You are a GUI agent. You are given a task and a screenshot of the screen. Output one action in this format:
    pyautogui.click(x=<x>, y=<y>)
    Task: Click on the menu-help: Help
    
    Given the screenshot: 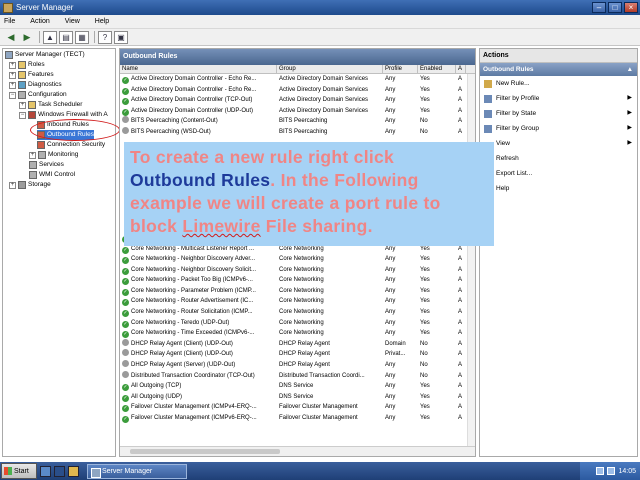 What is the action you would take?
    pyautogui.click(x=102, y=21)
    